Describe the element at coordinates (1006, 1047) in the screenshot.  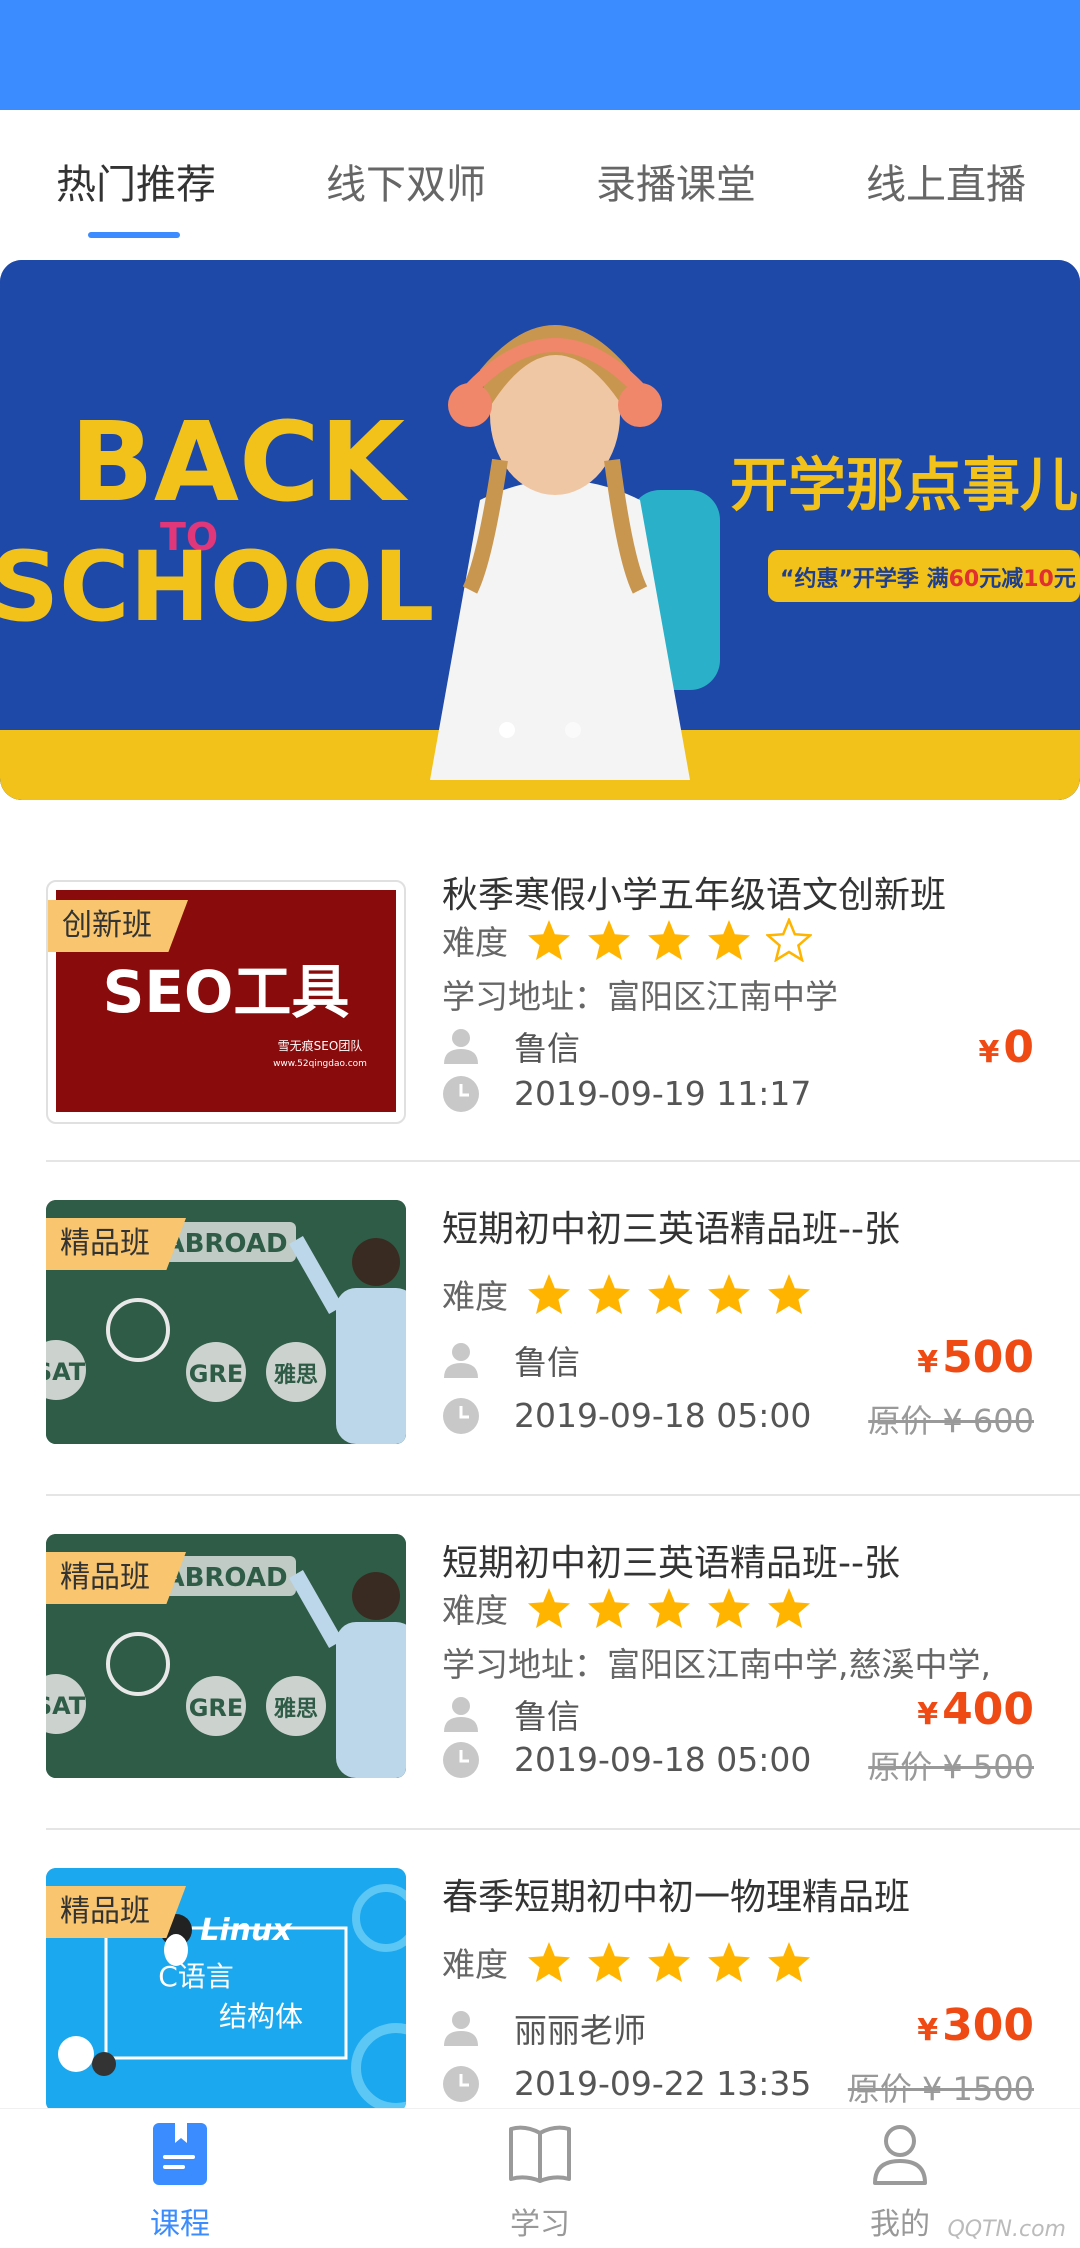
I see `course-price: ¥0` at that location.